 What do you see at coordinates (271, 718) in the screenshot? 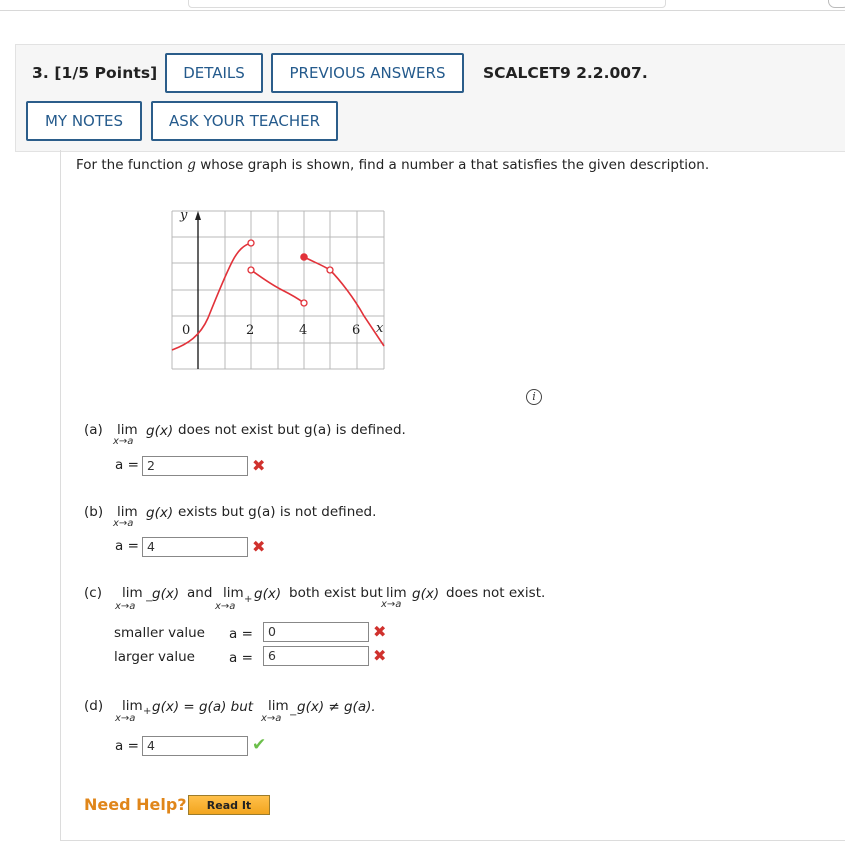
I see `part-d-lim-left-sub: x→a` at bounding box center [271, 718].